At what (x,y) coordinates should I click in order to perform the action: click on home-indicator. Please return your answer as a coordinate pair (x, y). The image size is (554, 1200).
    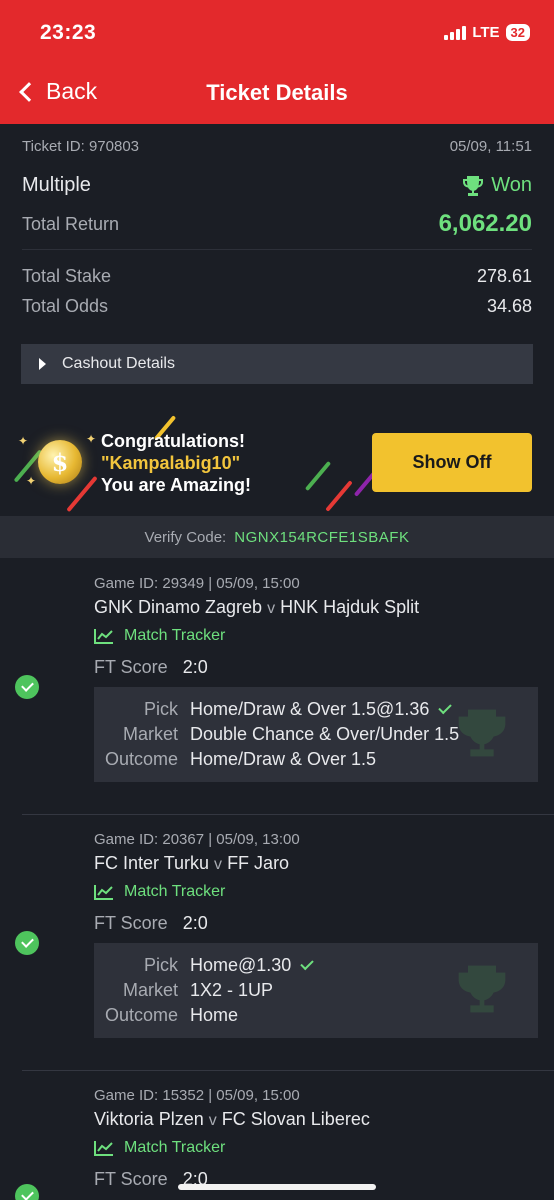
    Looking at the image, I should click on (277, 1187).